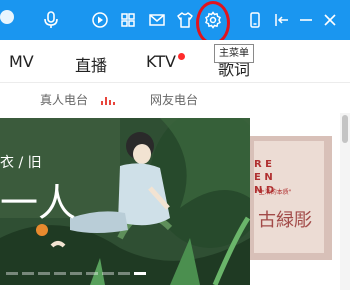 The width and height of the screenshot is (350, 290). Describe the element at coordinates (174, 99) in the screenshot. I see `tab-user-radio: 网友电台` at that location.